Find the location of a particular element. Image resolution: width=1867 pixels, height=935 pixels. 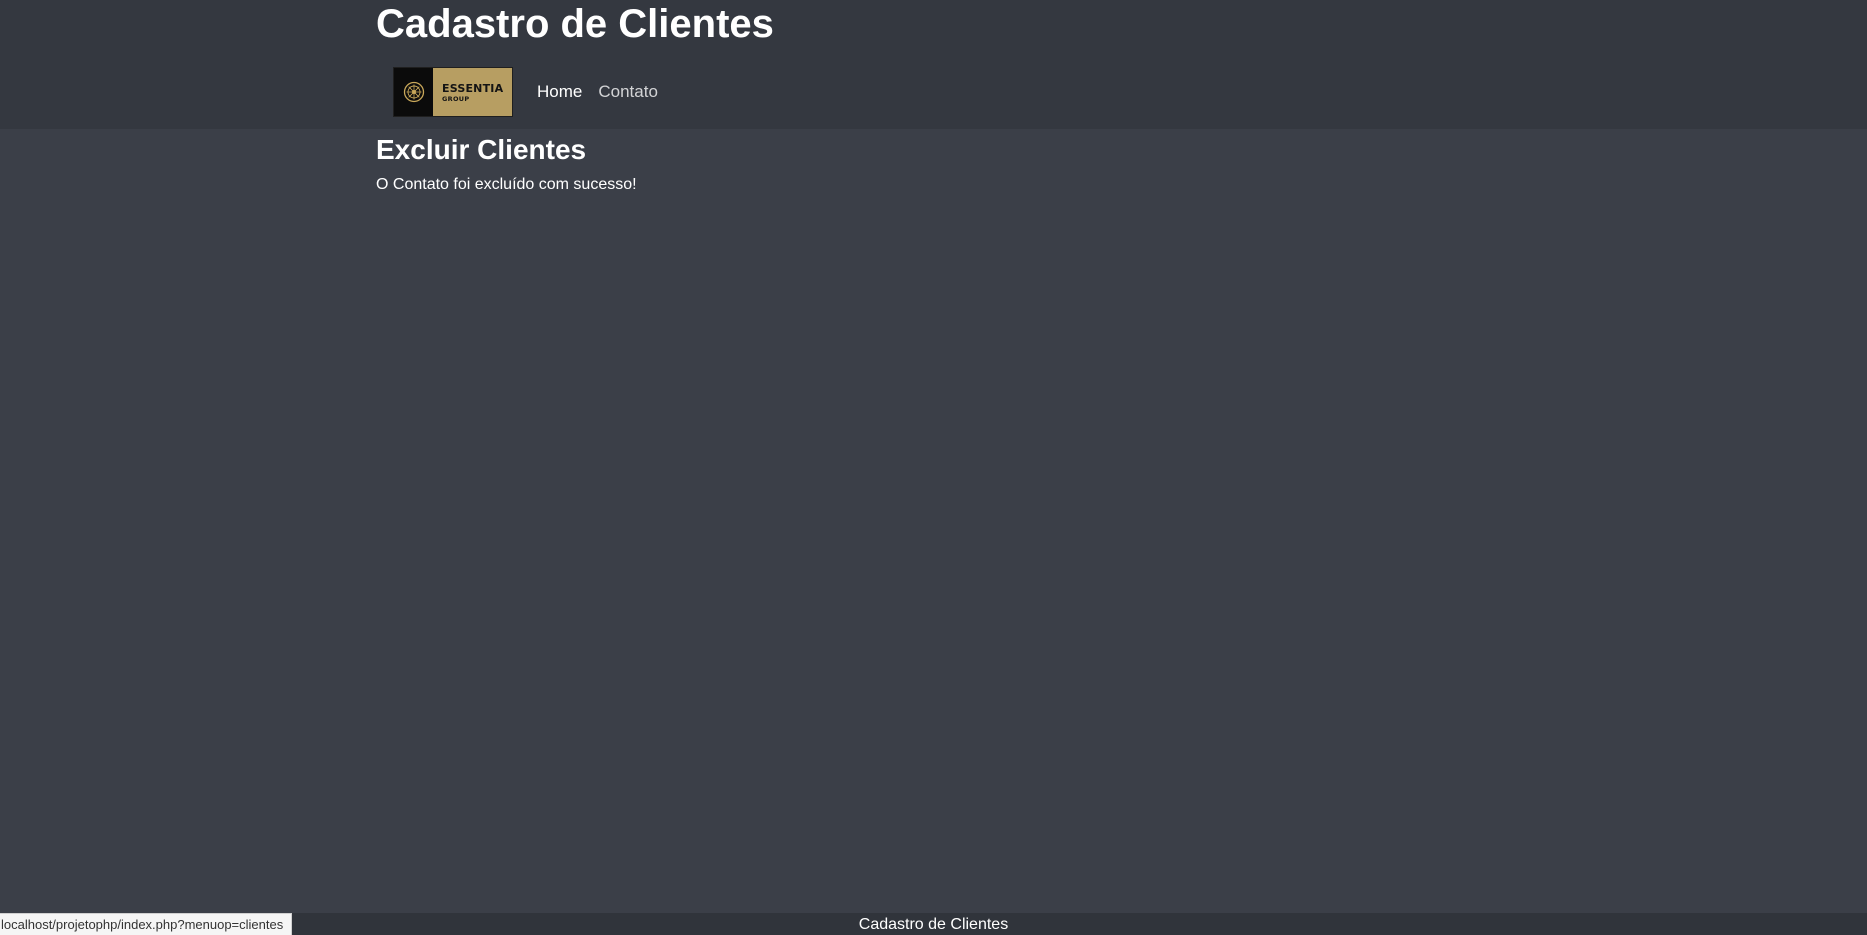

success-message: O Contato foi excluído com sucesso! is located at coordinates (506, 184).